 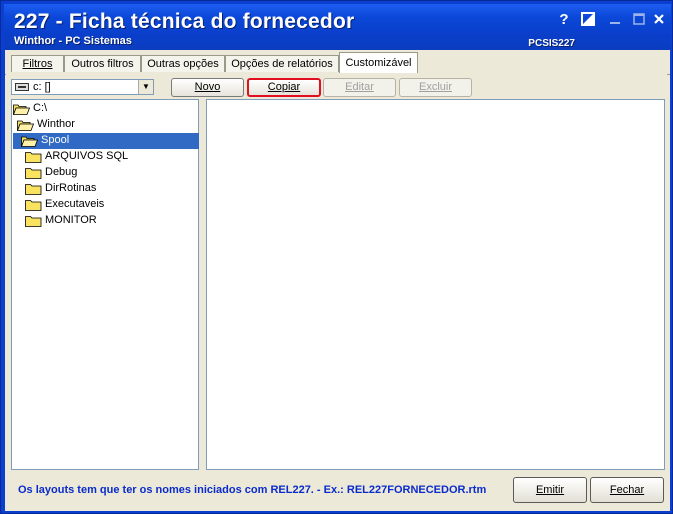 I want to click on drive-icon, so click(x=22, y=87).